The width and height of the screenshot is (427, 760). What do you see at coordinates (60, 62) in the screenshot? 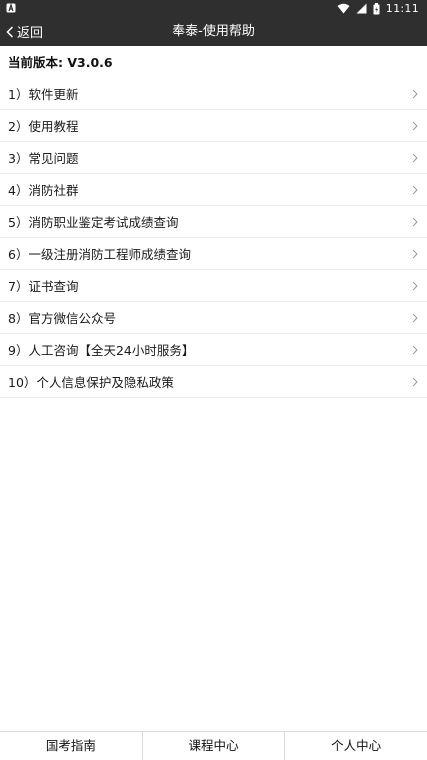
I see `version-label: 当前版本: V3.0.6` at bounding box center [60, 62].